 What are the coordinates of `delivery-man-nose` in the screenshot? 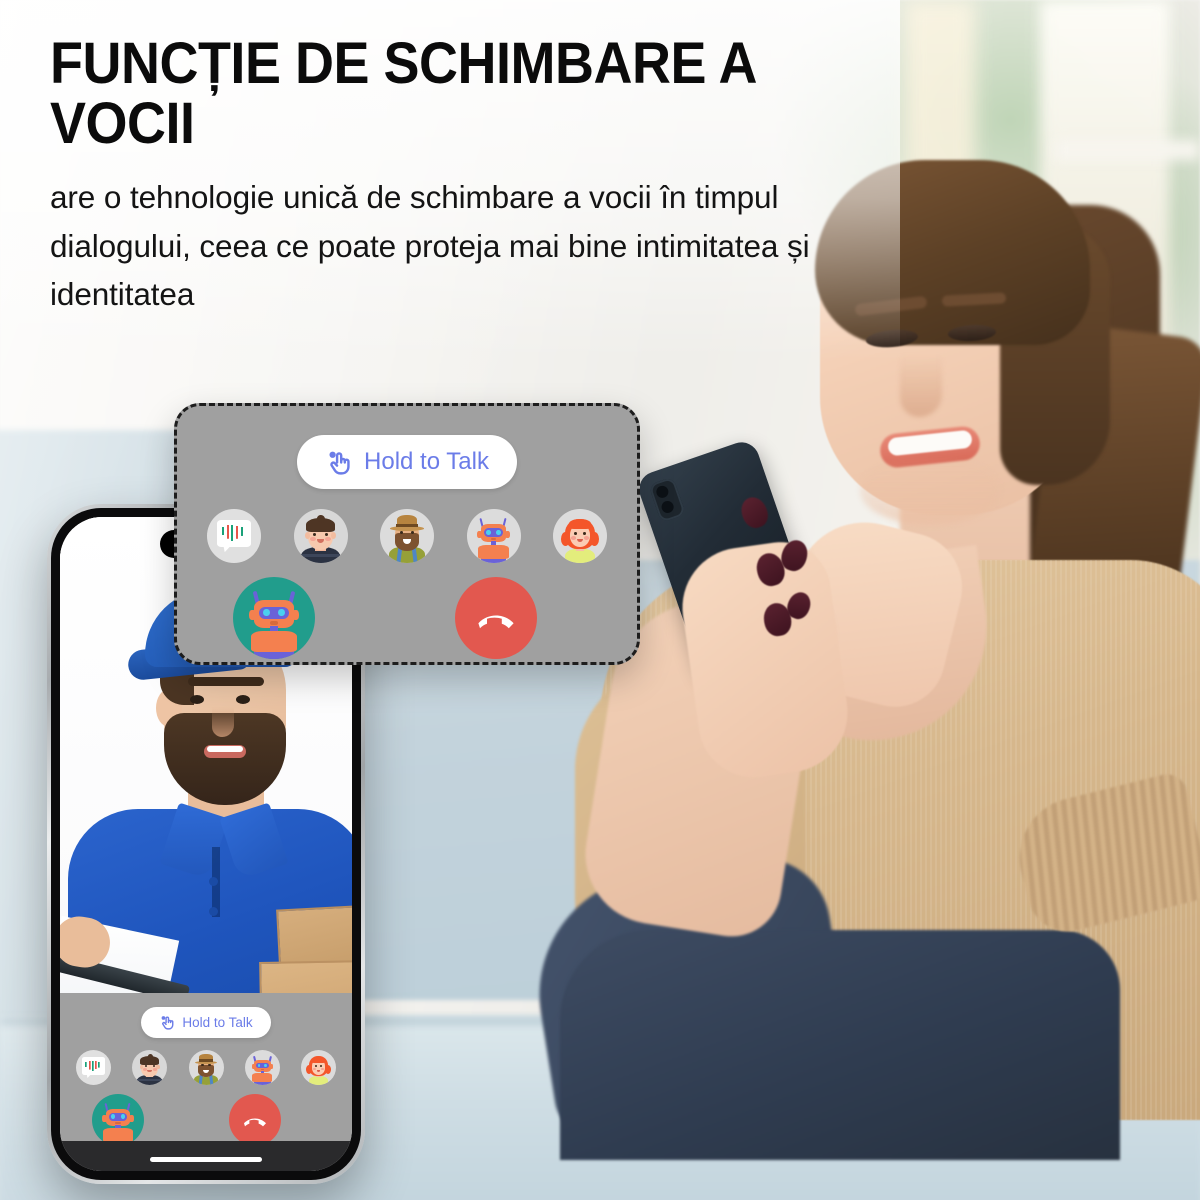 It's located at (223, 722).